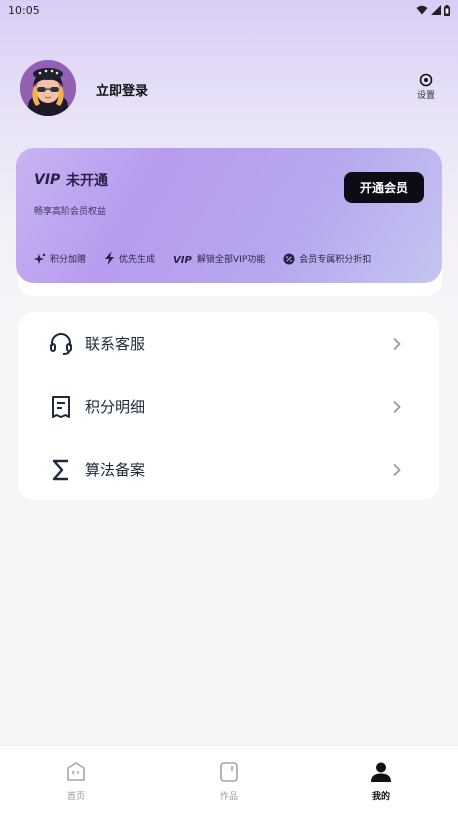  I want to click on profile-icon, so click(381, 772).